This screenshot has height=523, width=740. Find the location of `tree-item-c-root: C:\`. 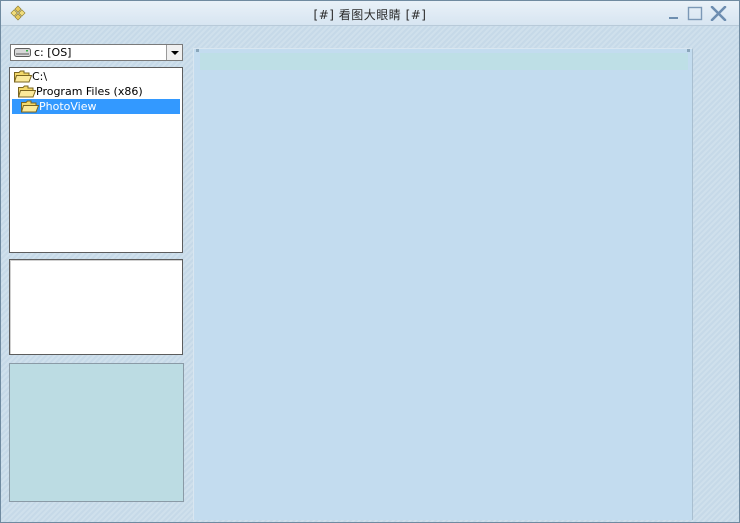

tree-item-c-root: C:\ is located at coordinates (96, 76).